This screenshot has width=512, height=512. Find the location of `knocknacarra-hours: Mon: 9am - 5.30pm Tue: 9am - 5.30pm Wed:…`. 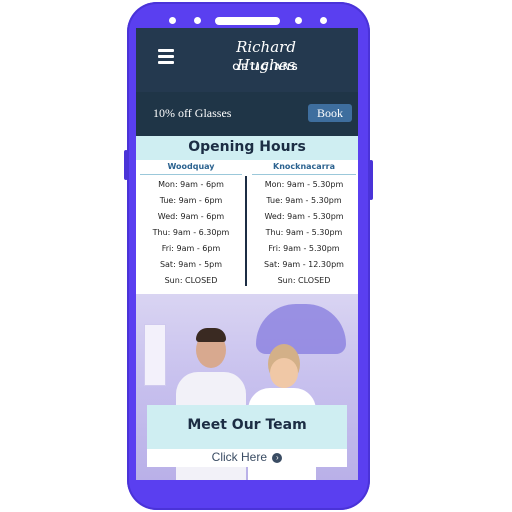

knocknacarra-hours: Mon: 9am - 5.30pm Tue: 9am - 5.30pm Wed:… is located at coordinates (304, 235).